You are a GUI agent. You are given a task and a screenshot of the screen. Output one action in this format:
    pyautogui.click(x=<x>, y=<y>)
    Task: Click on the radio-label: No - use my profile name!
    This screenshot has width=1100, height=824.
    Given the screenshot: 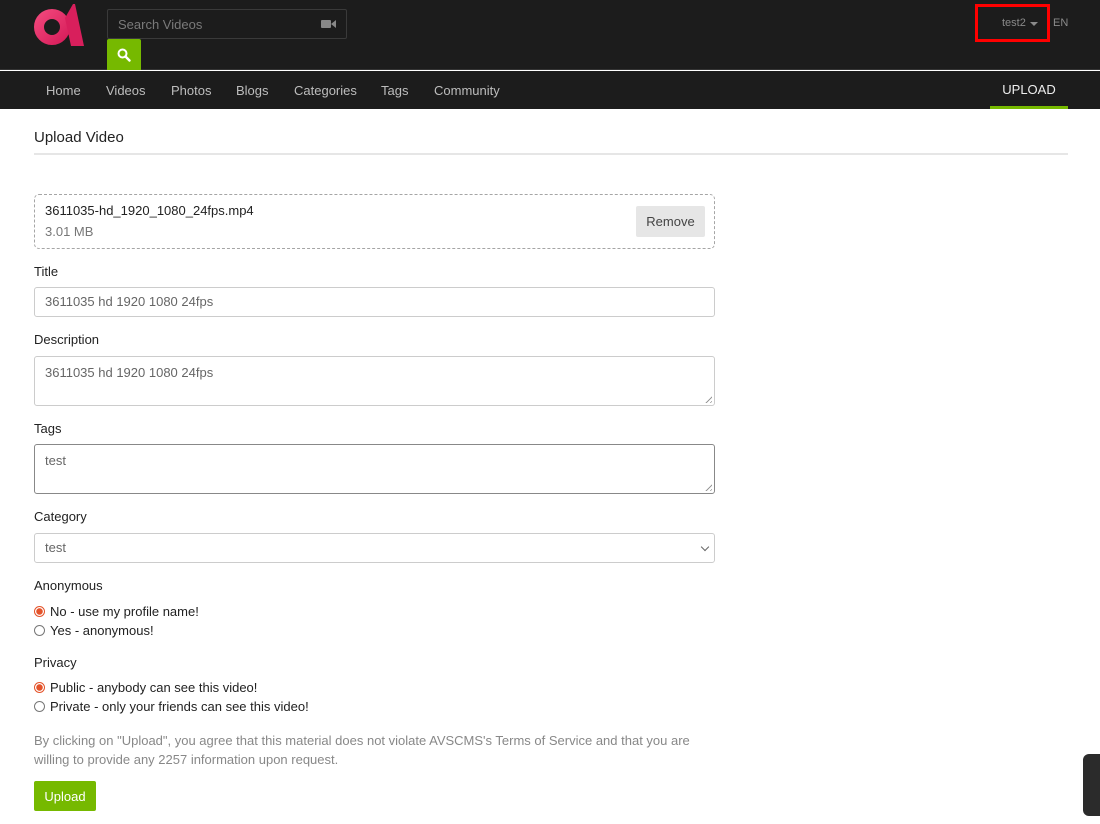 What is the action you would take?
    pyautogui.click(x=124, y=611)
    